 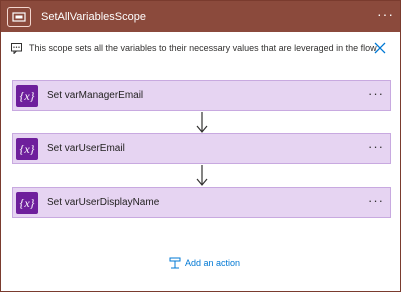 What do you see at coordinates (175, 263) in the screenshot?
I see `add-action-icon` at bounding box center [175, 263].